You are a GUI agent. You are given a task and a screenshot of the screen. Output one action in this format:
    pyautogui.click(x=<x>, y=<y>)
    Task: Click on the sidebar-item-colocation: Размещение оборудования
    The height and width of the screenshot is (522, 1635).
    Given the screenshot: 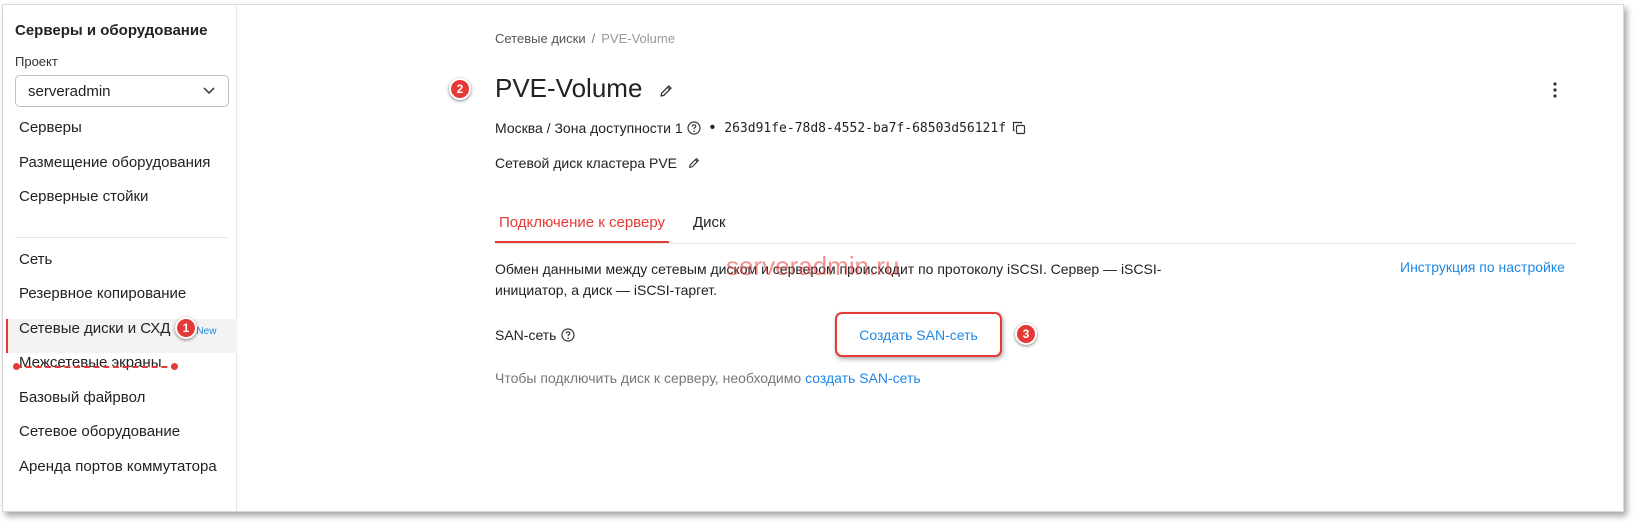 What is the action you would take?
    pyautogui.click(x=114, y=162)
    